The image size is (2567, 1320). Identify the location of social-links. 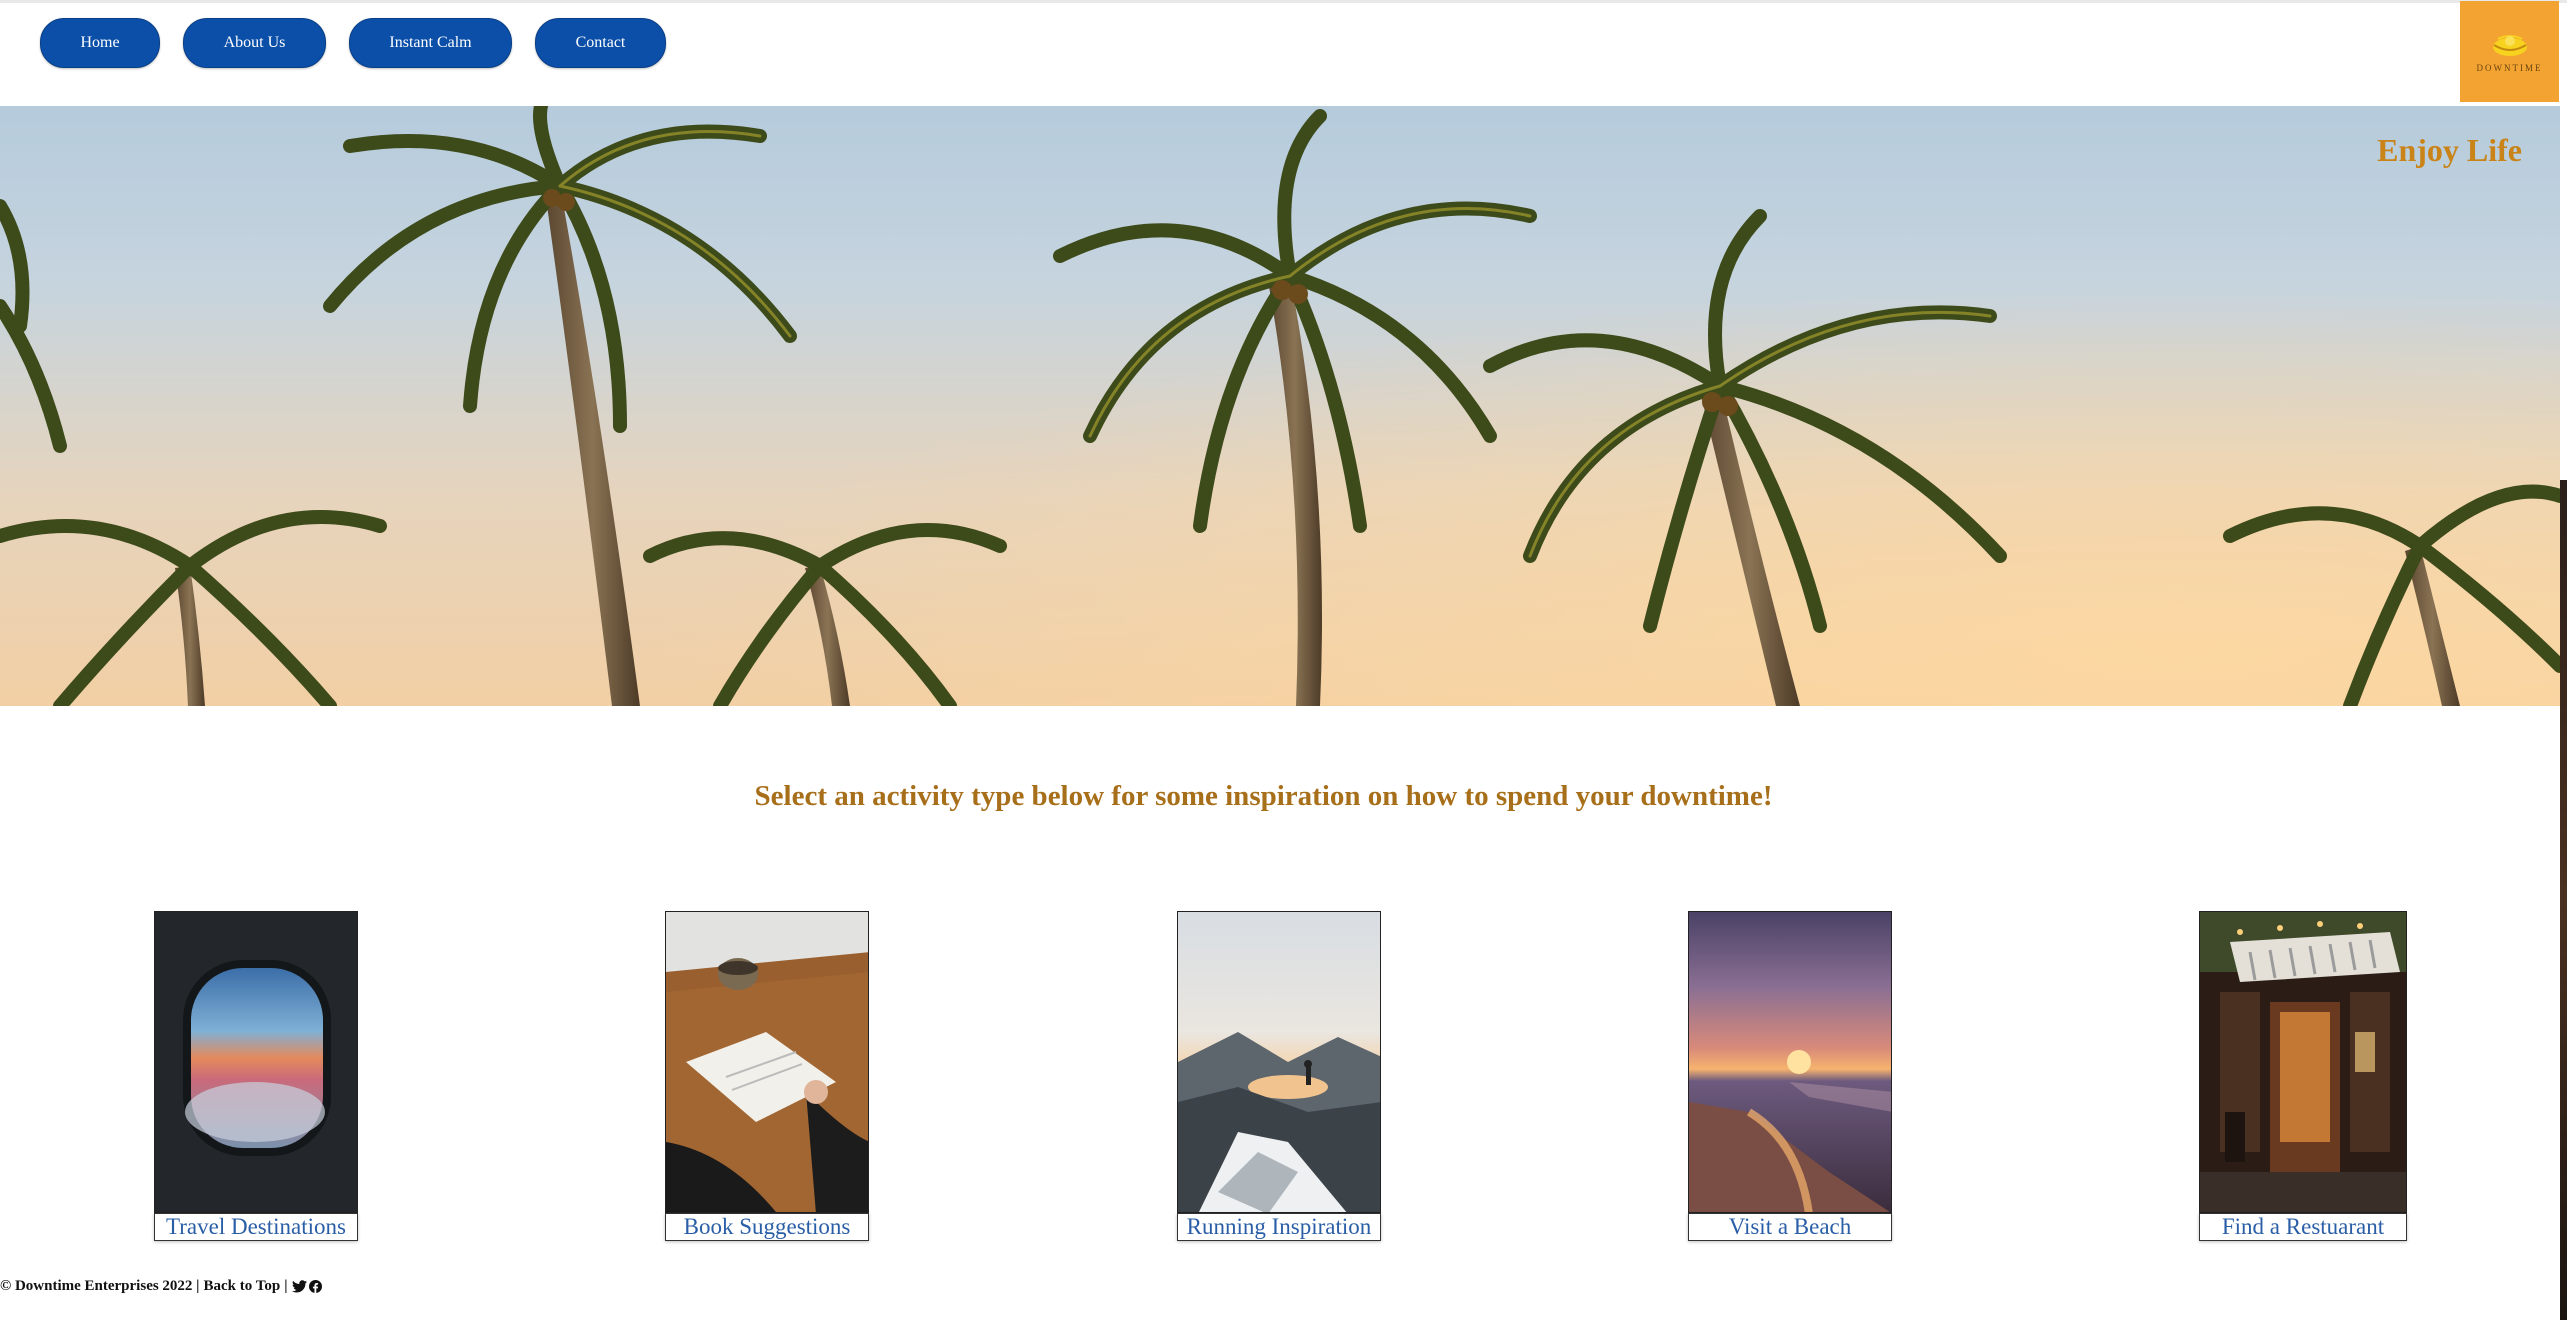
(306, 1286).